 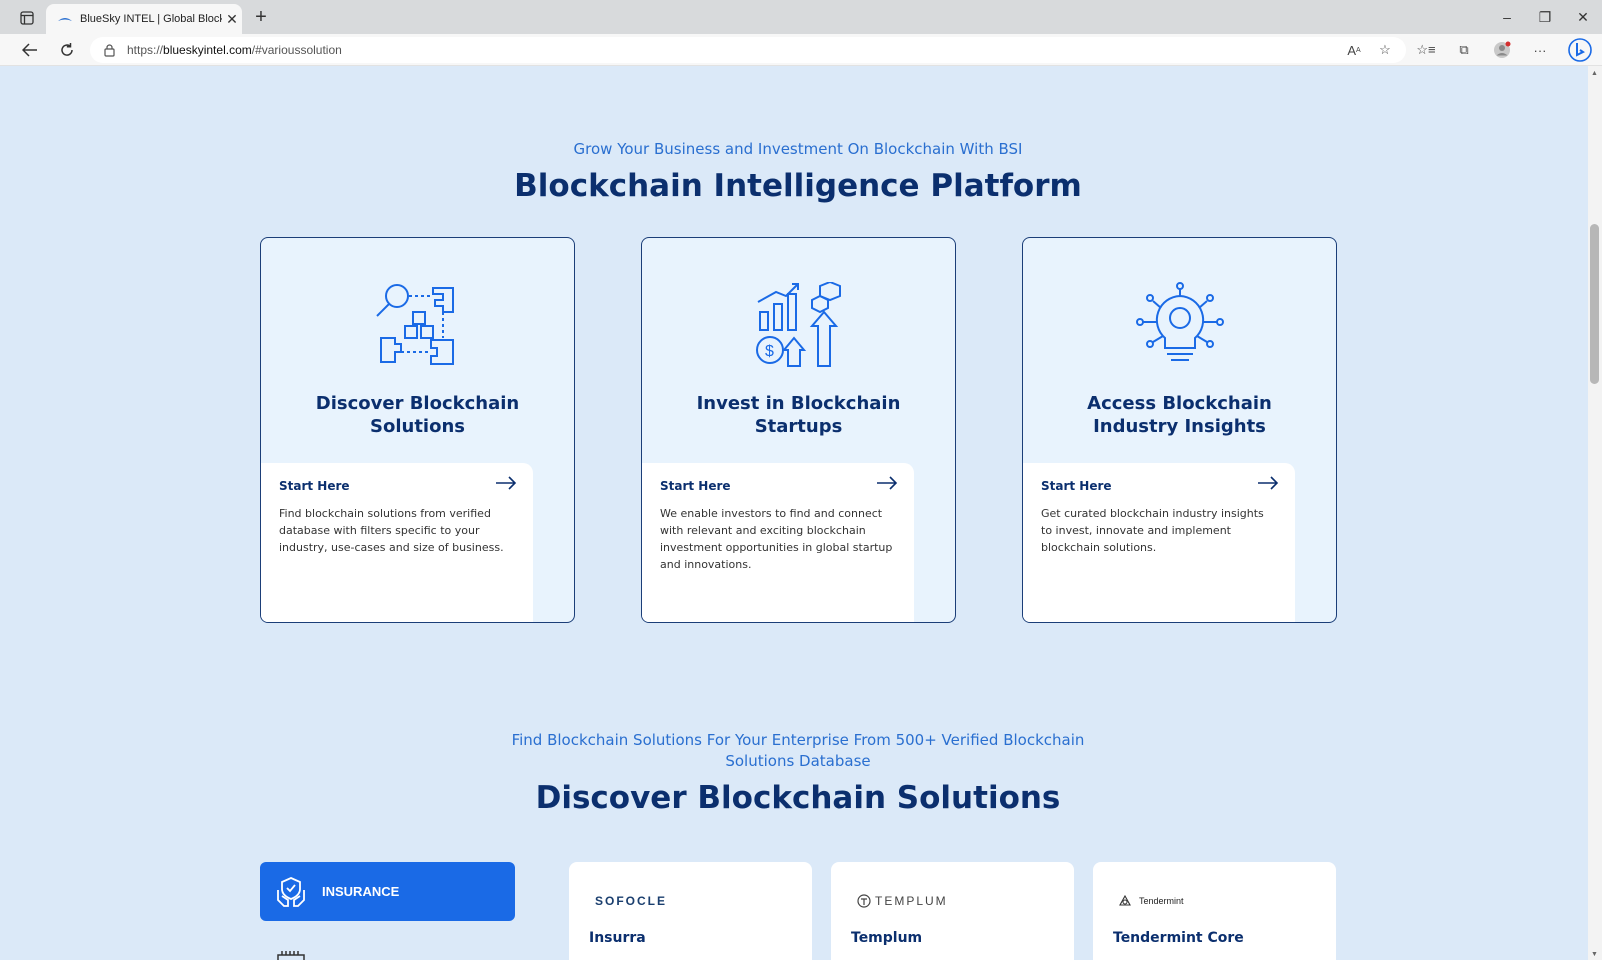 I want to click on tendermint-logo: Tendermint, so click(x=1151, y=901).